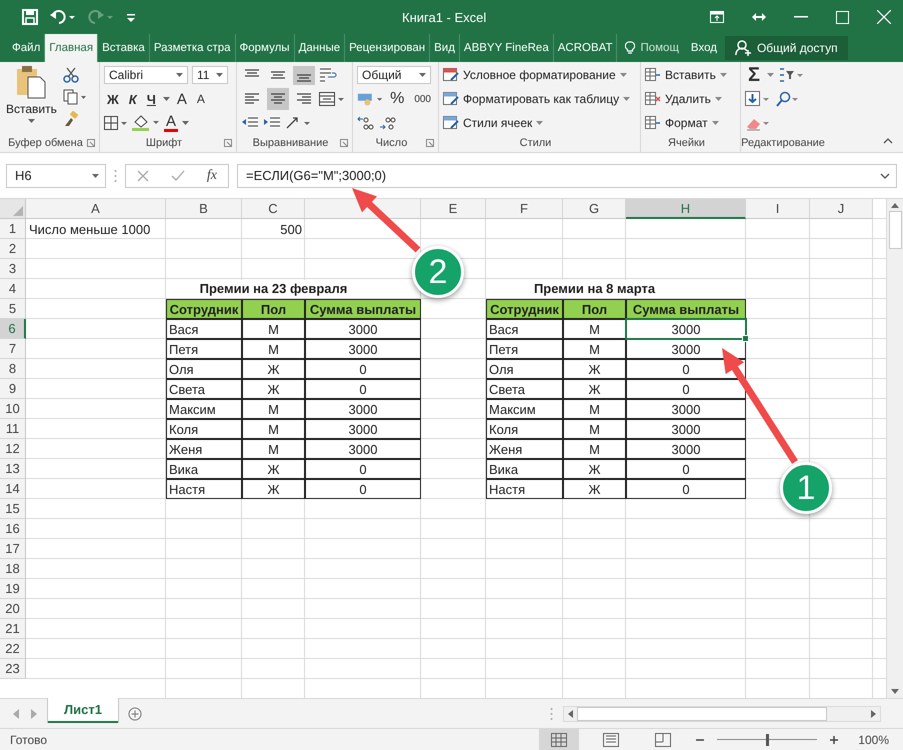  Describe the element at coordinates (113, 99) in the screenshot. I see `bold-button: Ж` at that location.